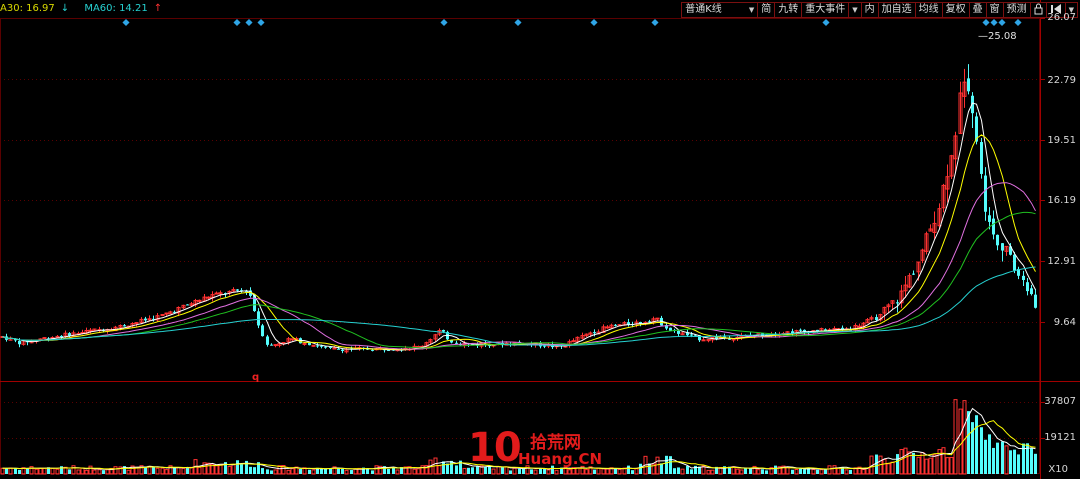  I want to click on inner-button: 内, so click(870, 10).